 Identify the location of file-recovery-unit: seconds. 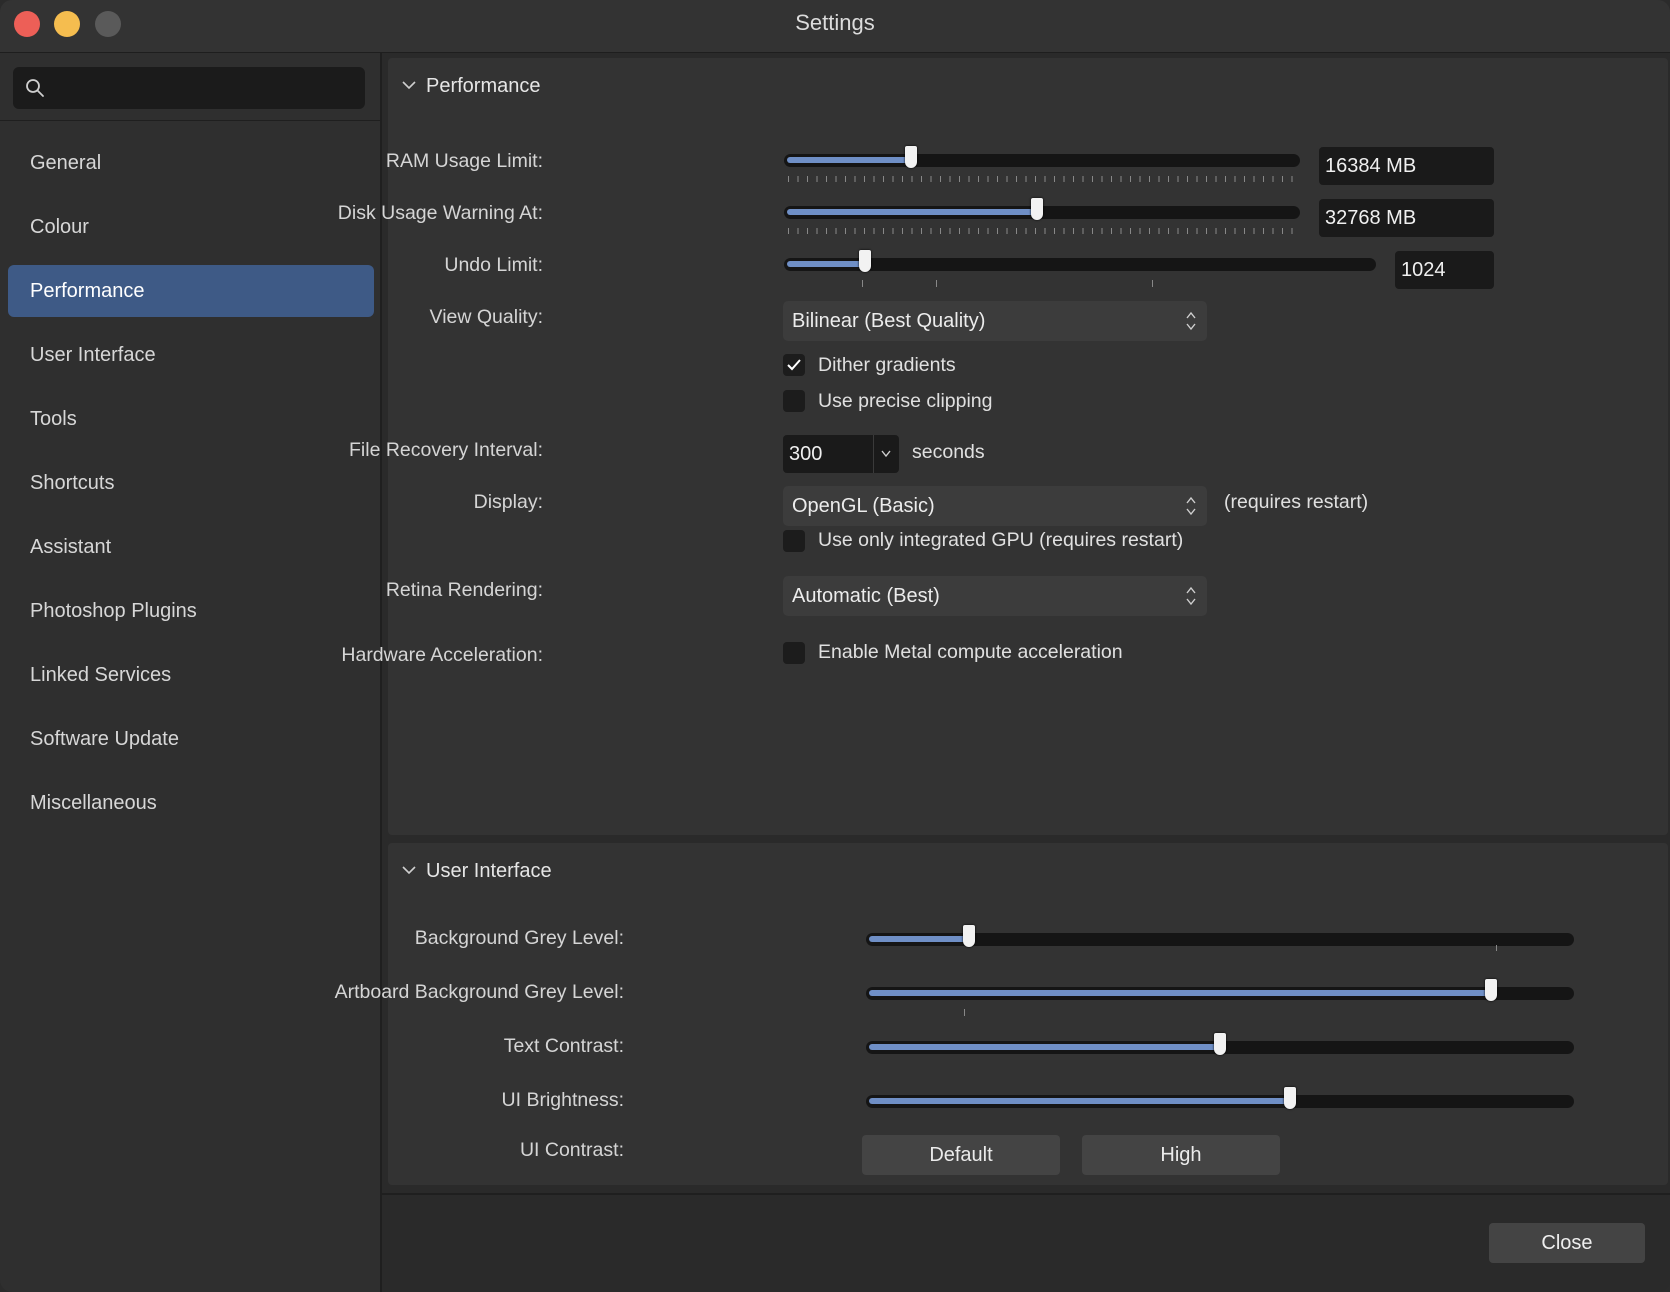
(948, 452).